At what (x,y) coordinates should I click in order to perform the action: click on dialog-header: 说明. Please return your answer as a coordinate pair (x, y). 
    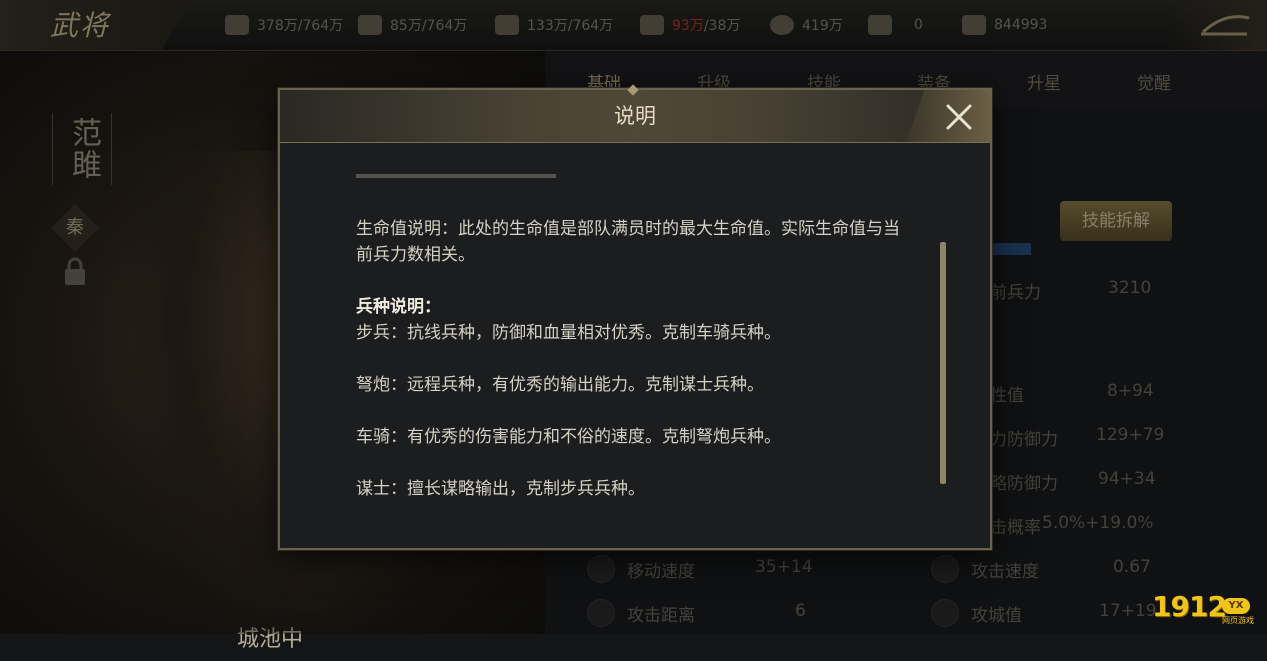
    Looking at the image, I should click on (635, 113).